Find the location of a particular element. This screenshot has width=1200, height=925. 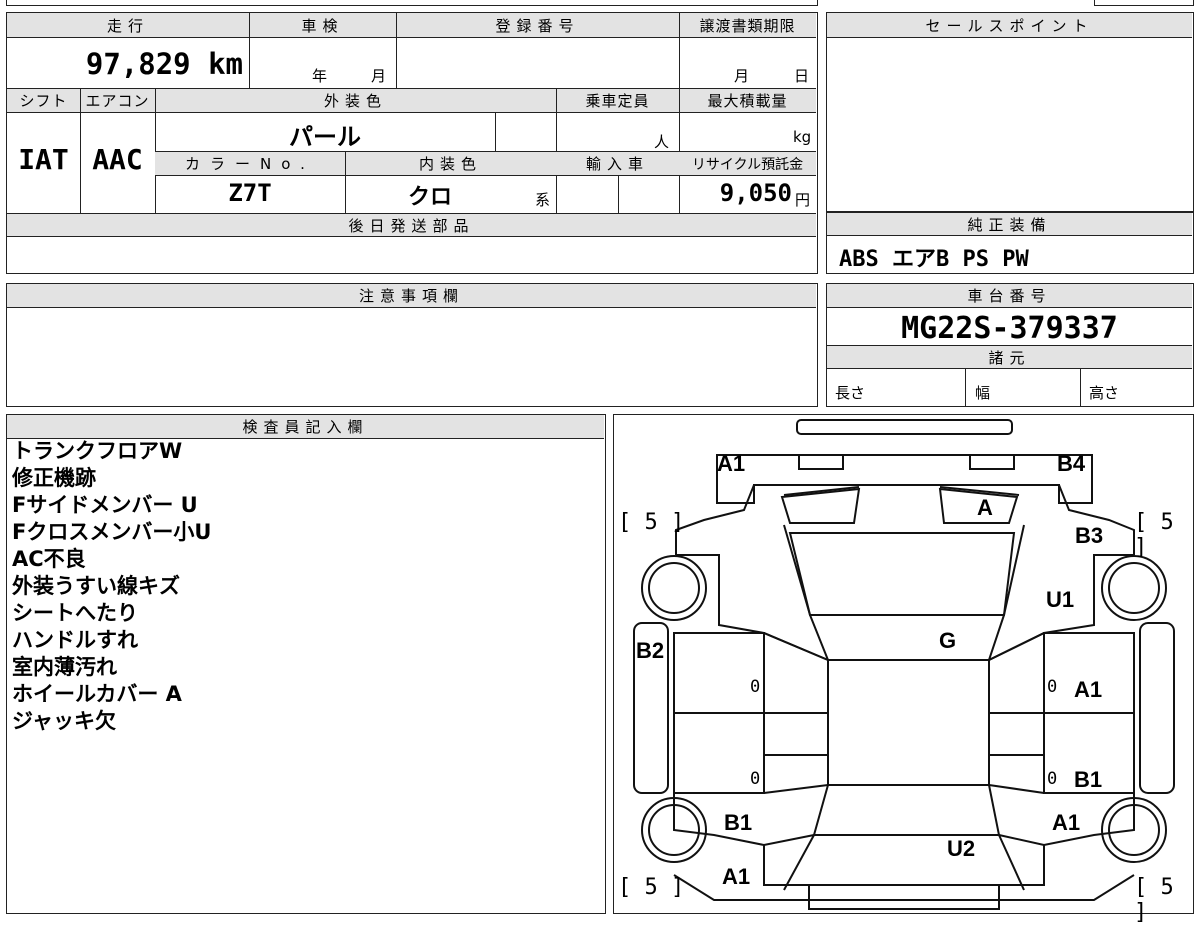

shift-value: IAT is located at coordinates (43, 159).